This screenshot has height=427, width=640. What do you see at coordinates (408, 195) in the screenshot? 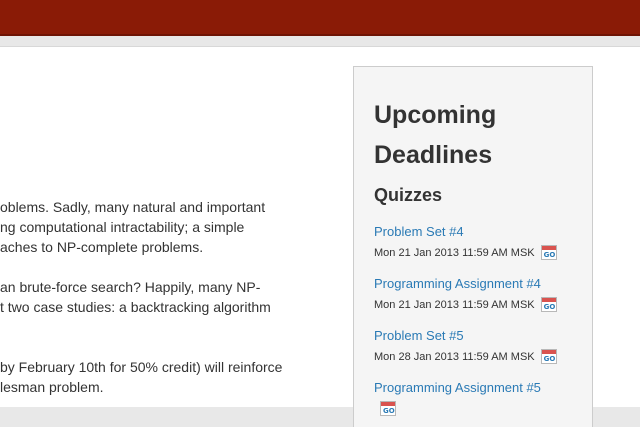
I see `section-heading-quizzes: Quizzes` at bounding box center [408, 195].